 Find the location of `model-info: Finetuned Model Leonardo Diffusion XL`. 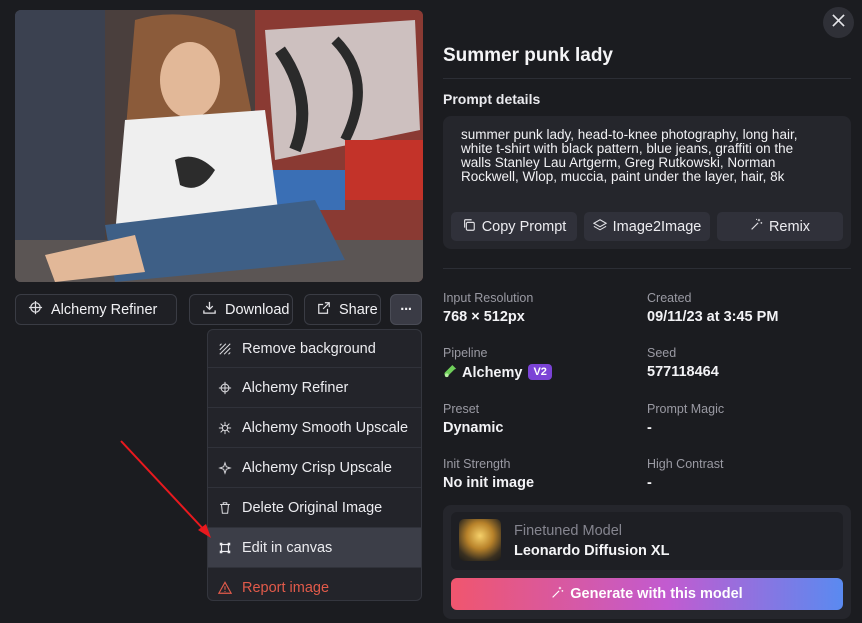

model-info: Finetuned Model Leonardo Diffusion XL is located at coordinates (647, 541).